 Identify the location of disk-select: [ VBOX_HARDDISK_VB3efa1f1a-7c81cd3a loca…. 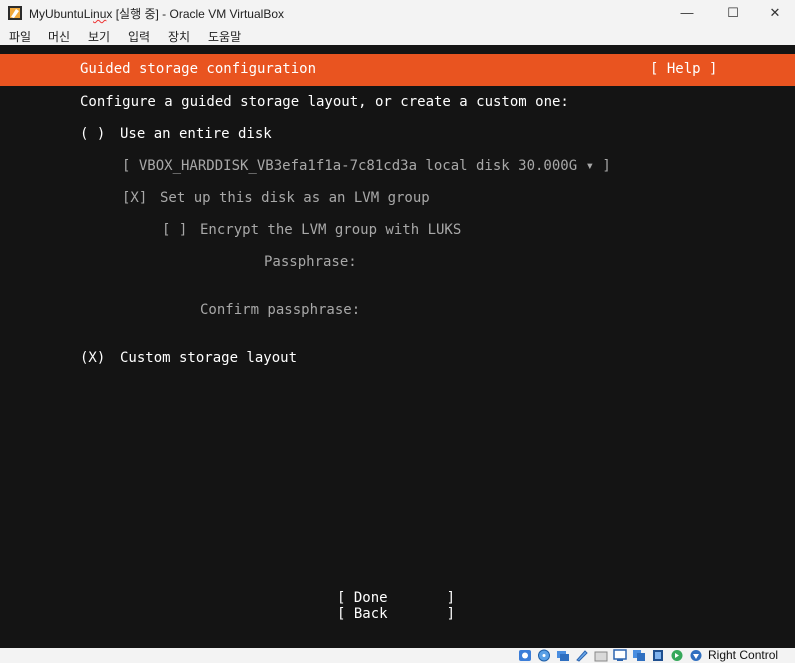
(366, 166).